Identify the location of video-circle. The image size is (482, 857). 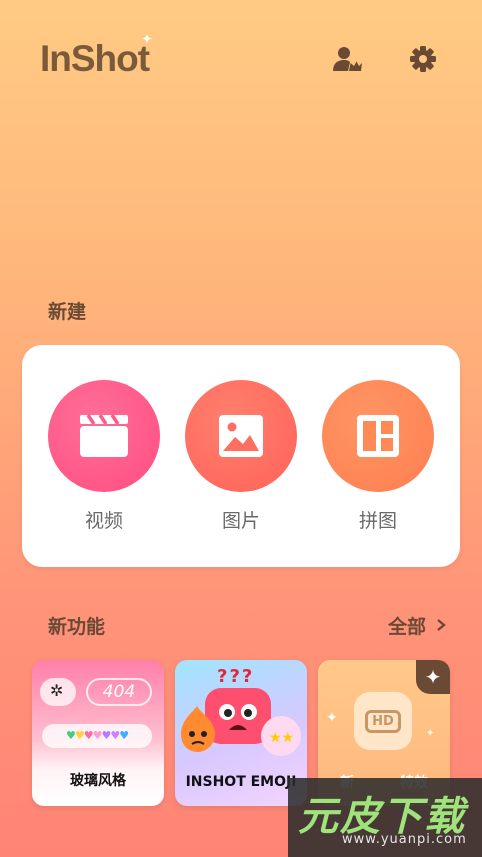
(104, 436).